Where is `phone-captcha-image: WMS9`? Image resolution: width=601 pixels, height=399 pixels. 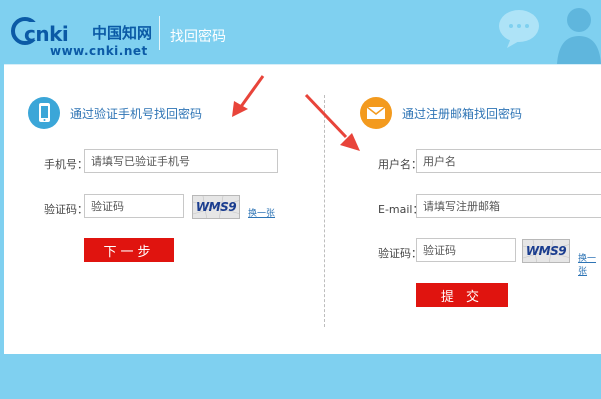 phone-captcha-image: WMS9 is located at coordinates (216, 207).